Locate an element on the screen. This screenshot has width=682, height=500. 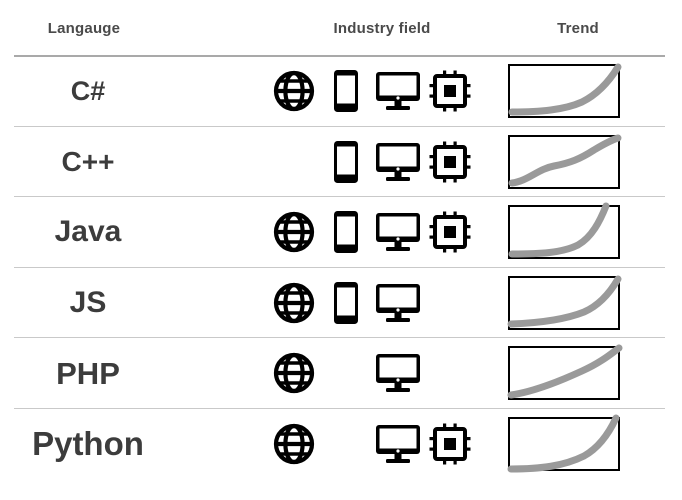
column-header-language: Langauge is located at coordinates (84, 28).